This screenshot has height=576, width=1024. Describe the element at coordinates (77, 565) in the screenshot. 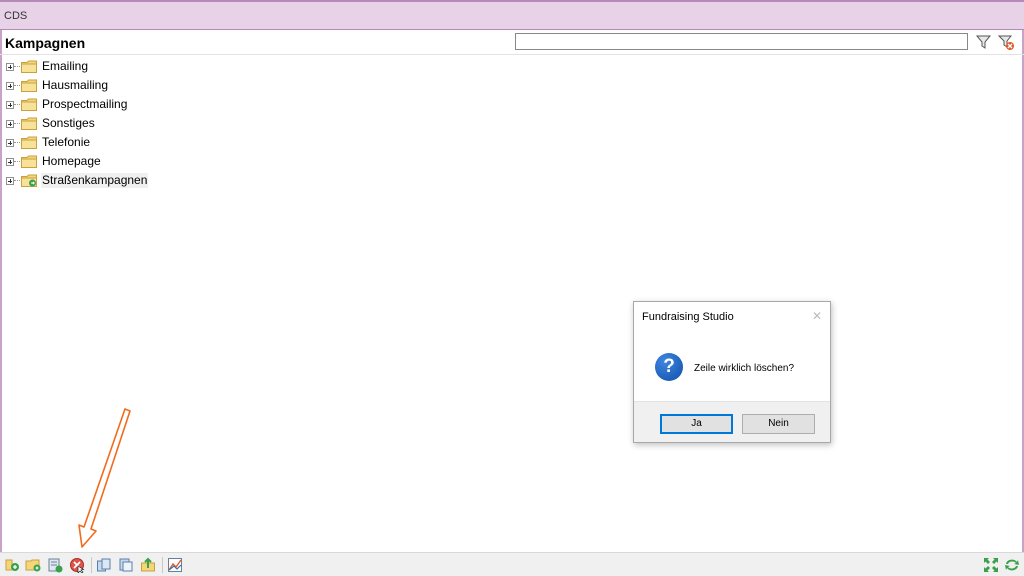

I see `delete-icon` at that location.